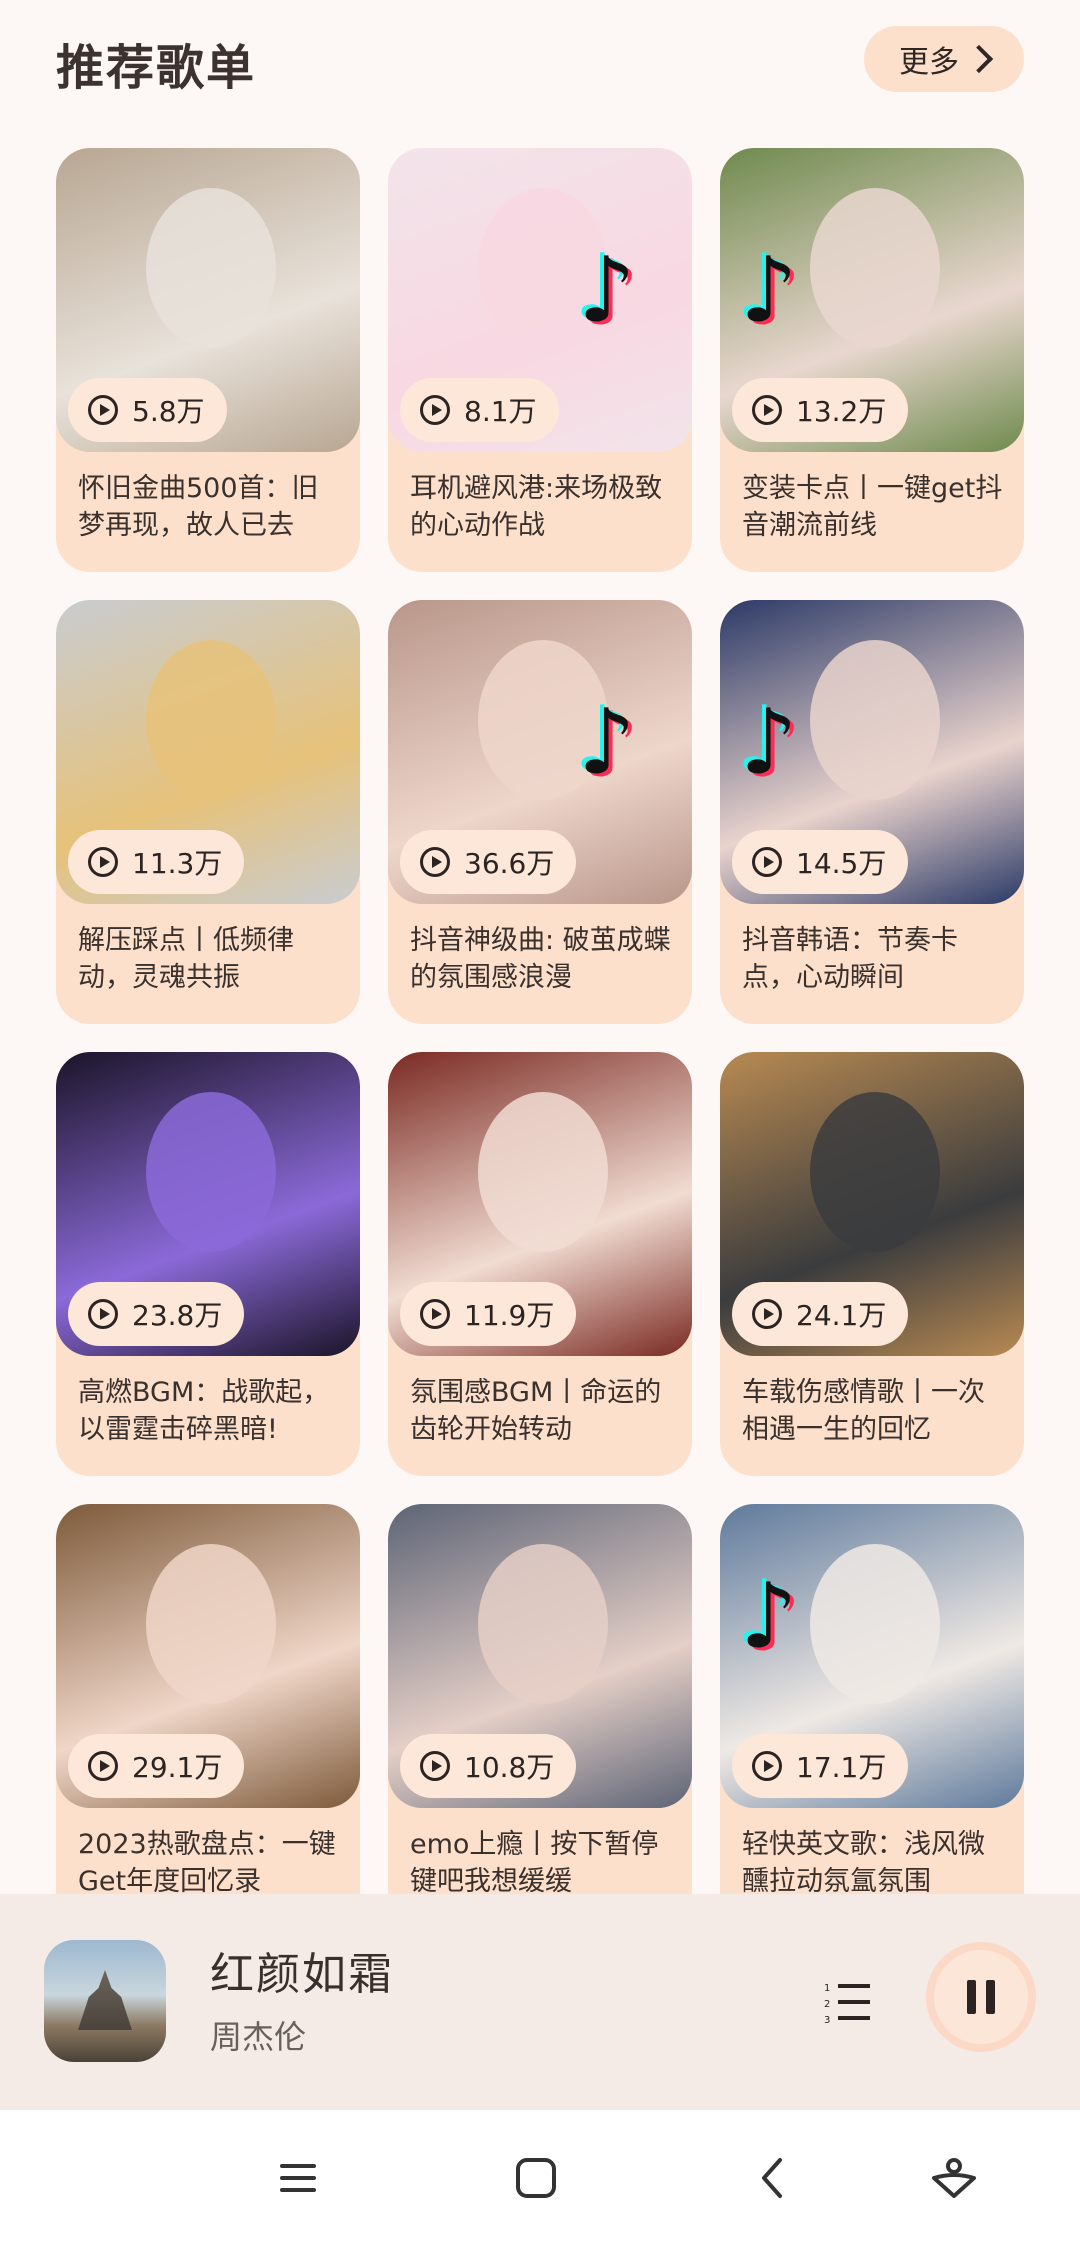 Image resolution: width=1080 pixels, height=2241 pixels. What do you see at coordinates (954, 2178) in the screenshot?
I see `assistant-icon` at bounding box center [954, 2178].